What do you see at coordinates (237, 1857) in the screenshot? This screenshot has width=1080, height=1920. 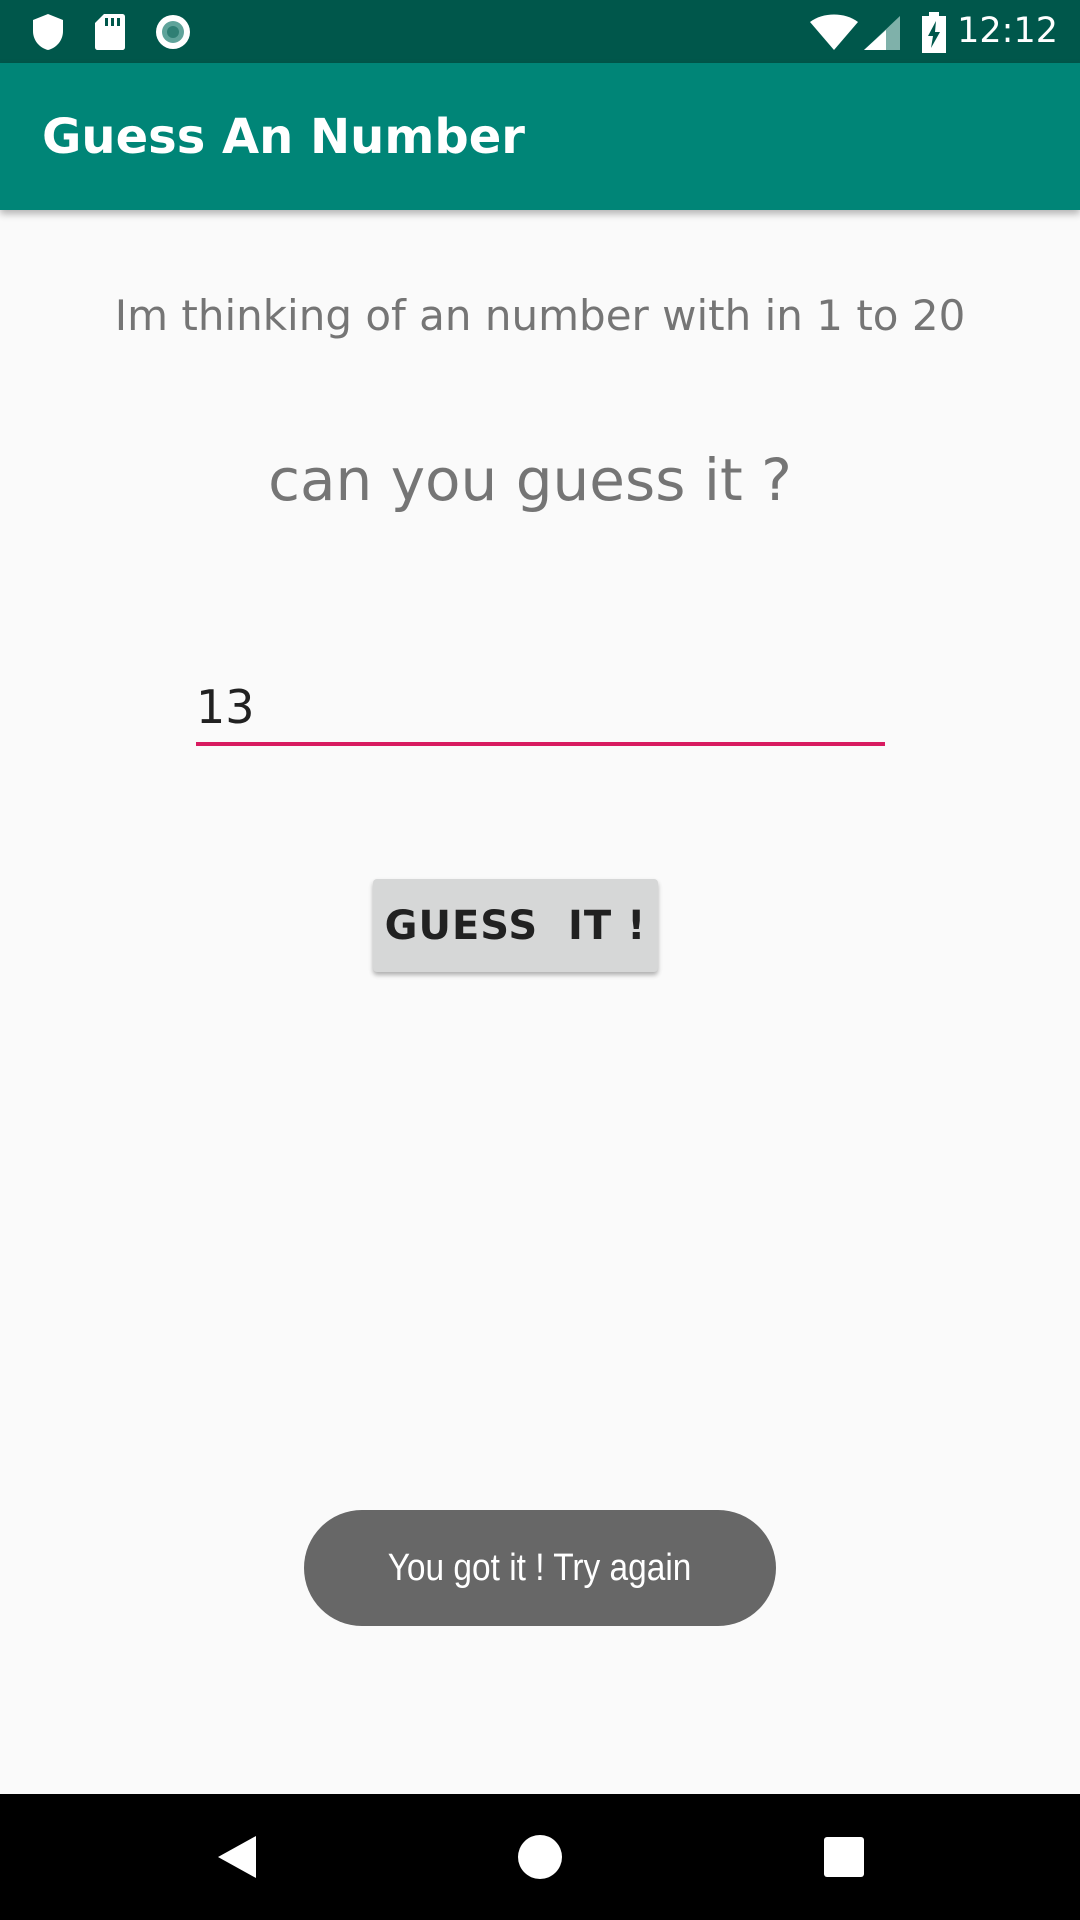 I see `back-icon` at bounding box center [237, 1857].